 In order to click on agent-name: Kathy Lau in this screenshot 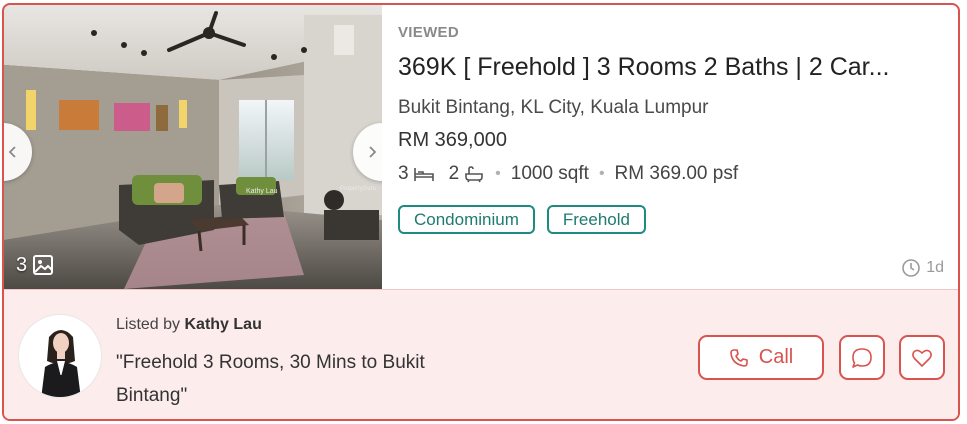, I will do `click(223, 324)`.